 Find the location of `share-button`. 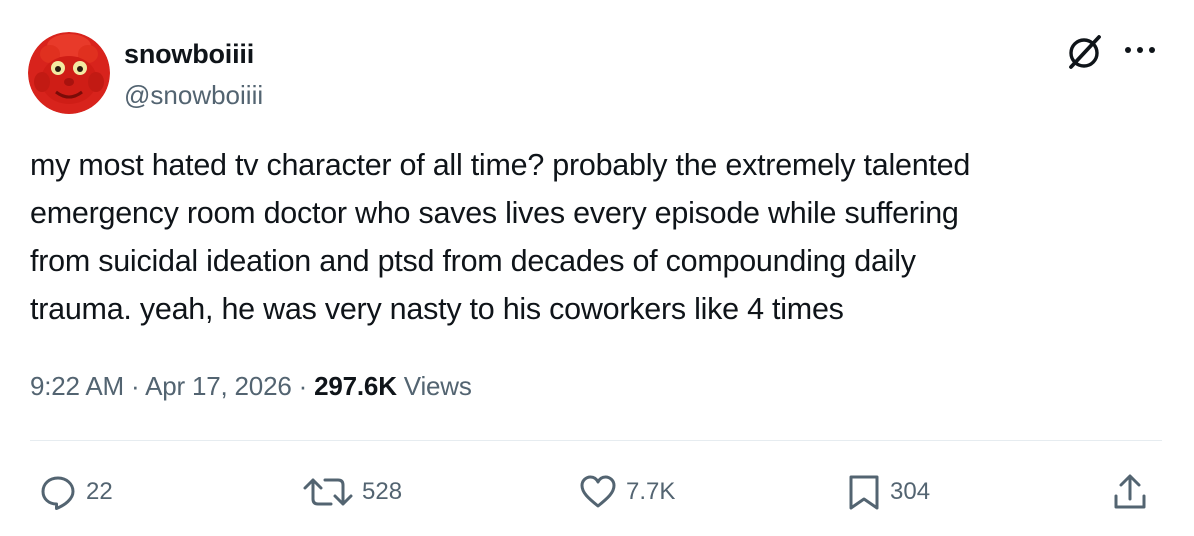

share-button is located at coordinates (1130, 492).